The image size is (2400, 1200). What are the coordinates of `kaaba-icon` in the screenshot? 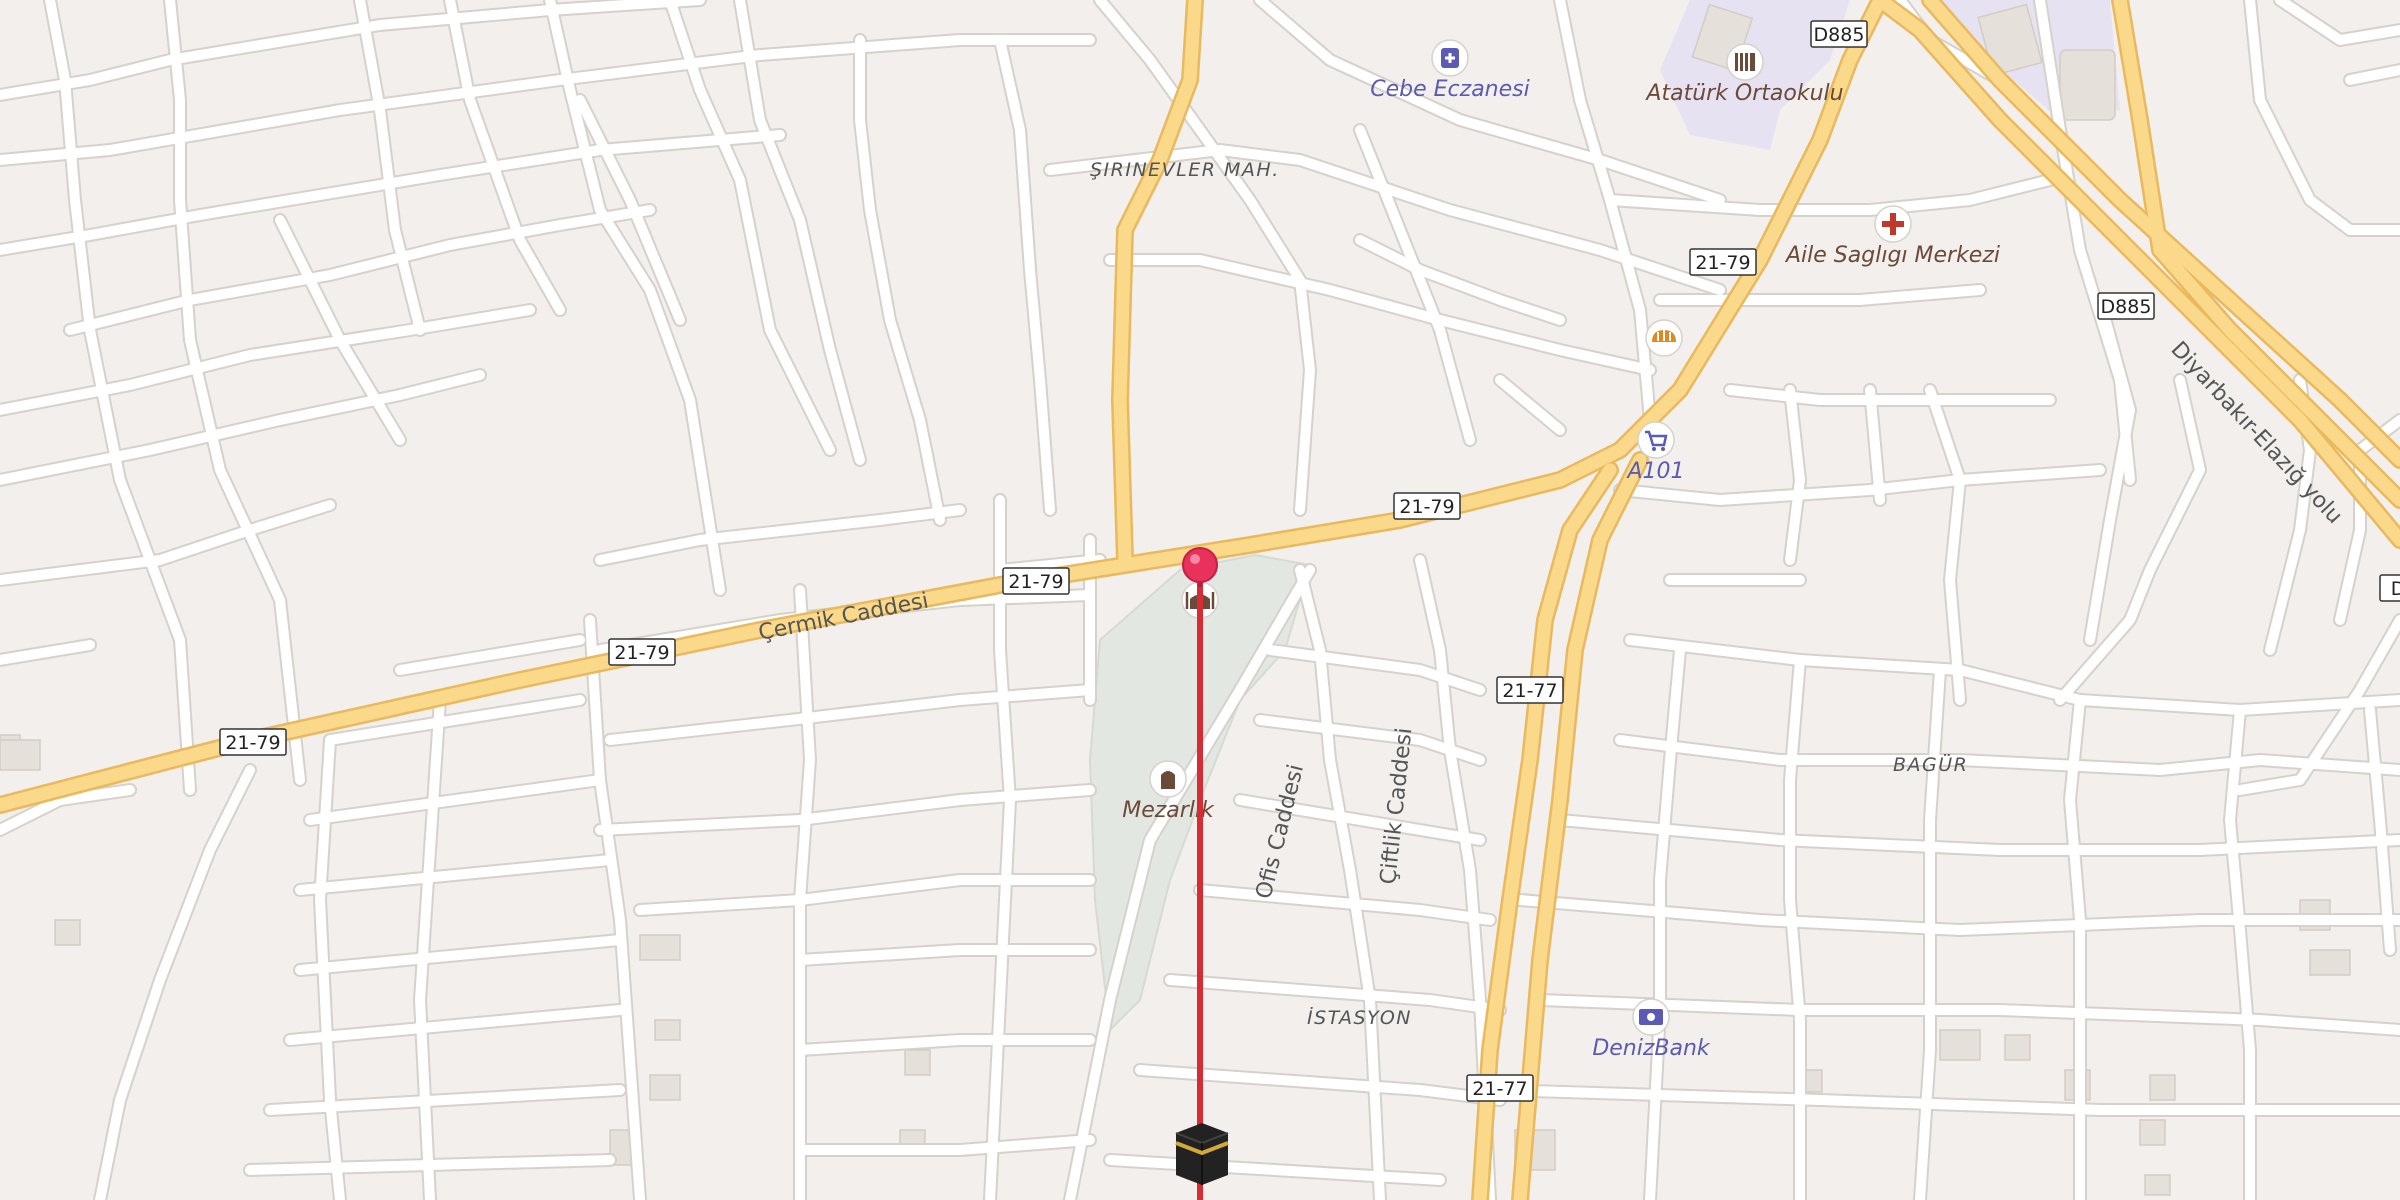 It's located at (1202, 1154).